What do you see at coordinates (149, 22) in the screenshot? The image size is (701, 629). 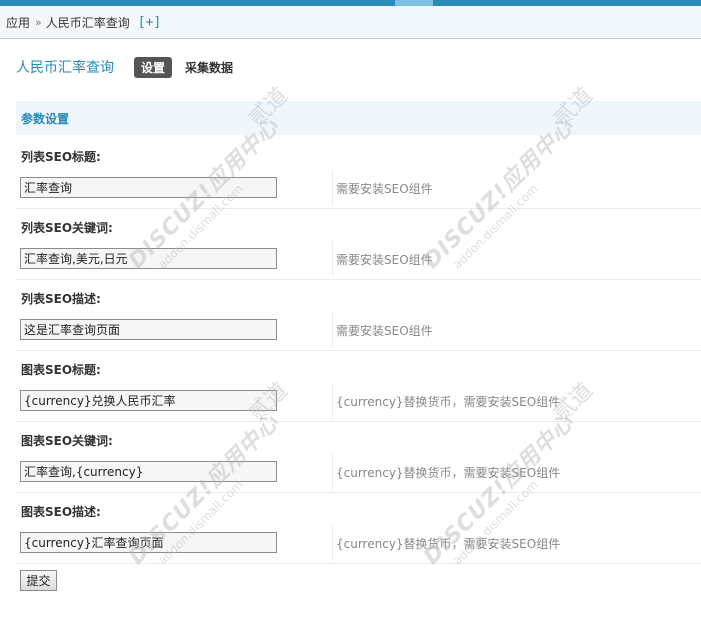 I see `add-shortcut-button: [+]` at bounding box center [149, 22].